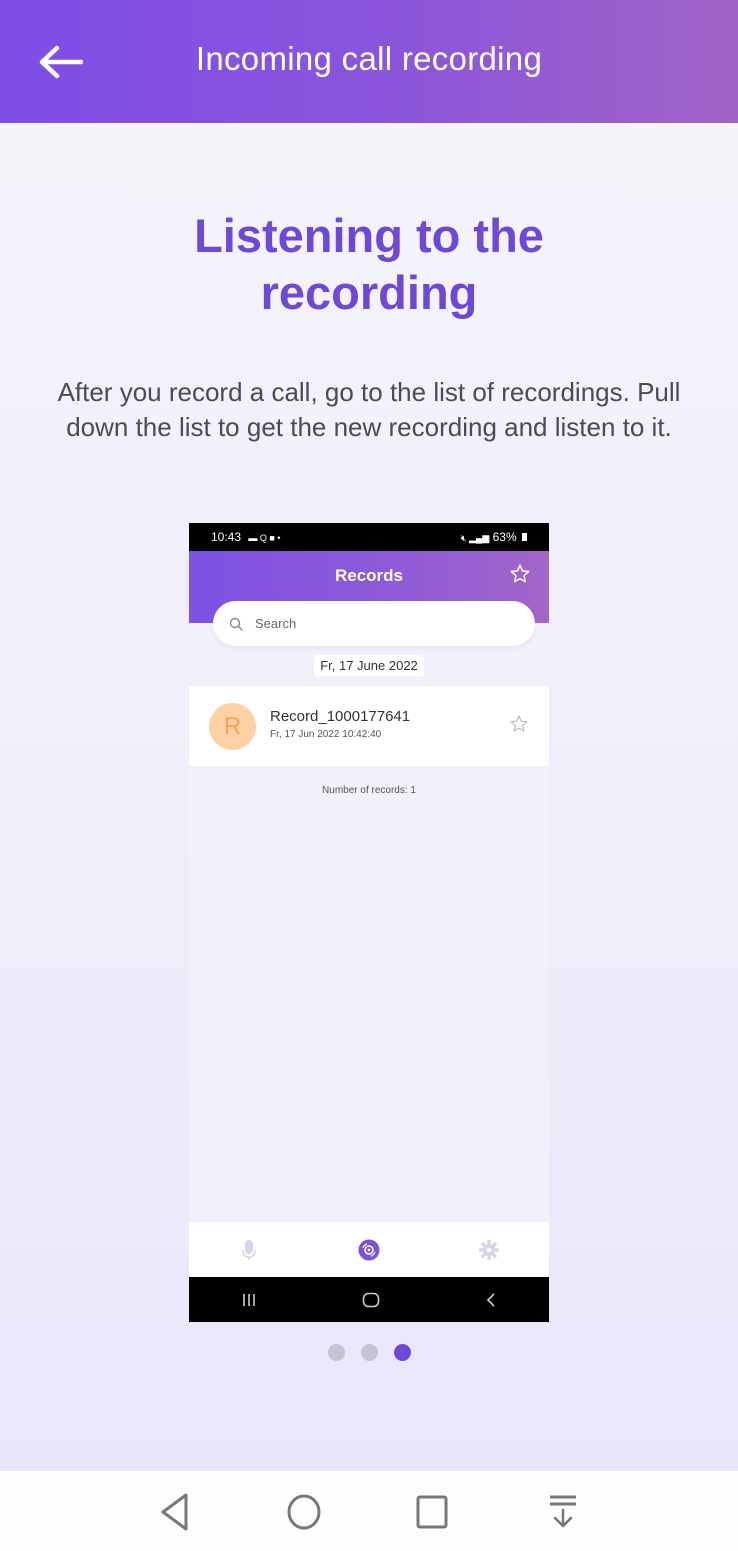 The height and width of the screenshot is (1551, 738). What do you see at coordinates (369, 264) in the screenshot?
I see `onboarding-headline: Listening to the recording` at bounding box center [369, 264].